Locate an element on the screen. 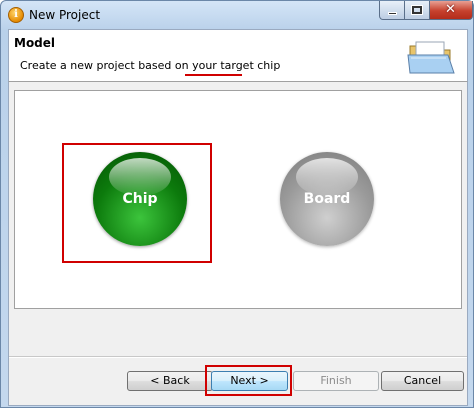  annotation-underline is located at coordinates (213, 75).